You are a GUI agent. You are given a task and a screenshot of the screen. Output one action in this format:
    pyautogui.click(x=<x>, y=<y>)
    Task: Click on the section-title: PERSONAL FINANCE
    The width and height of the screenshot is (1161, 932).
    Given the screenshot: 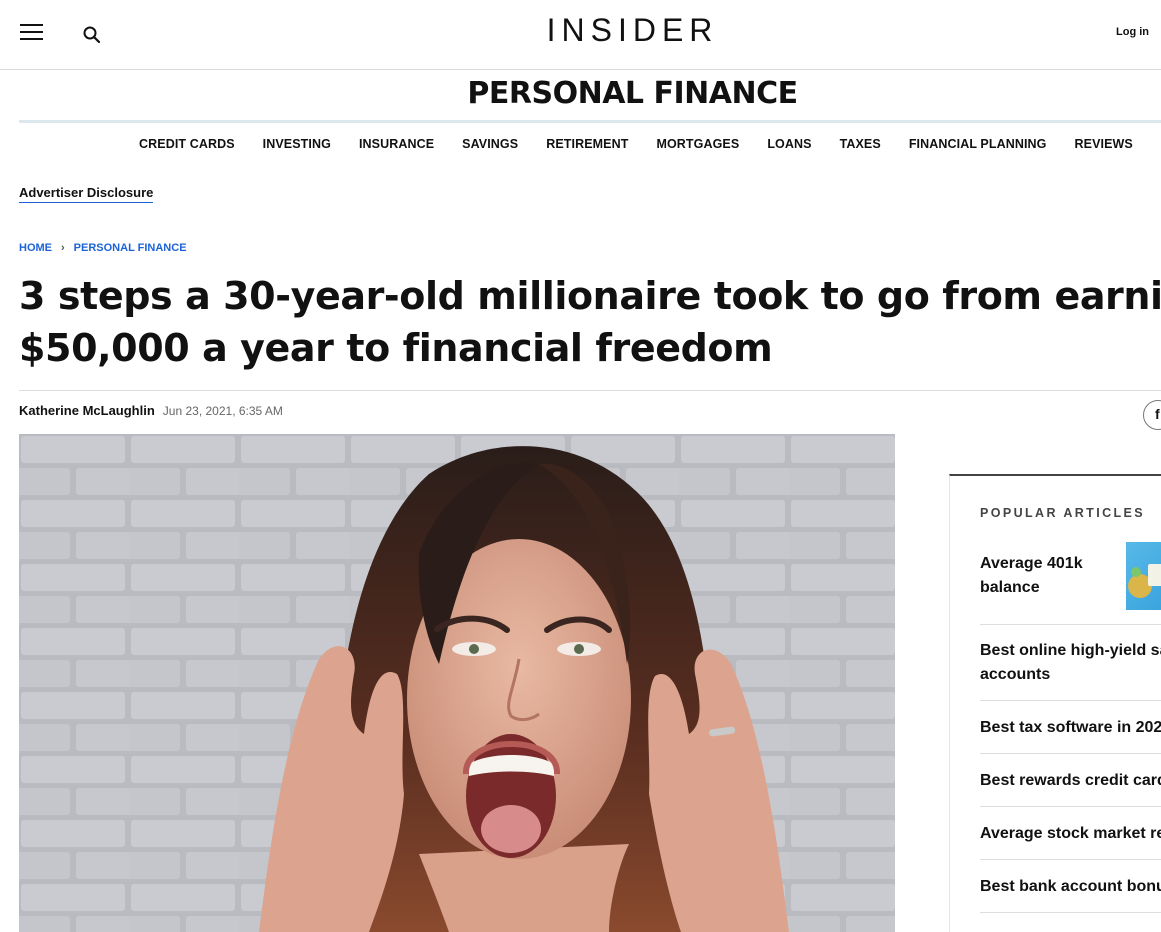 What is the action you would take?
    pyautogui.click(x=580, y=93)
    